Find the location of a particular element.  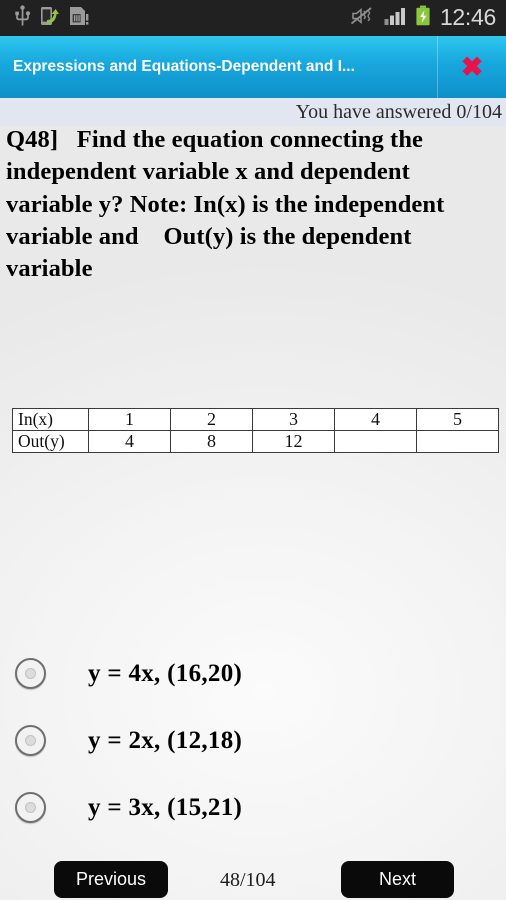

android-status-bar: 12:46 is located at coordinates (253, 18).